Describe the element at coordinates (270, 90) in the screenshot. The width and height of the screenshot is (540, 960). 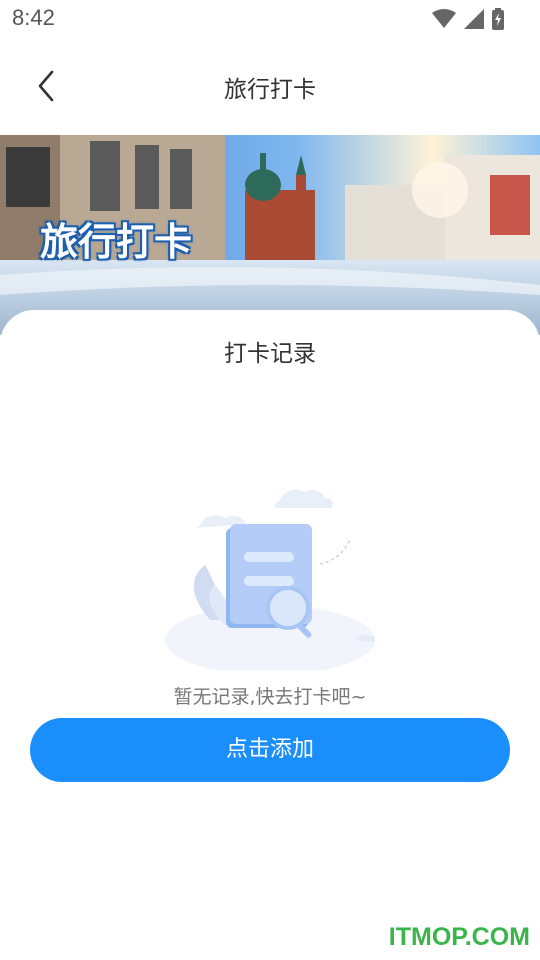
I see `page-title: 旅行打卡` at that location.